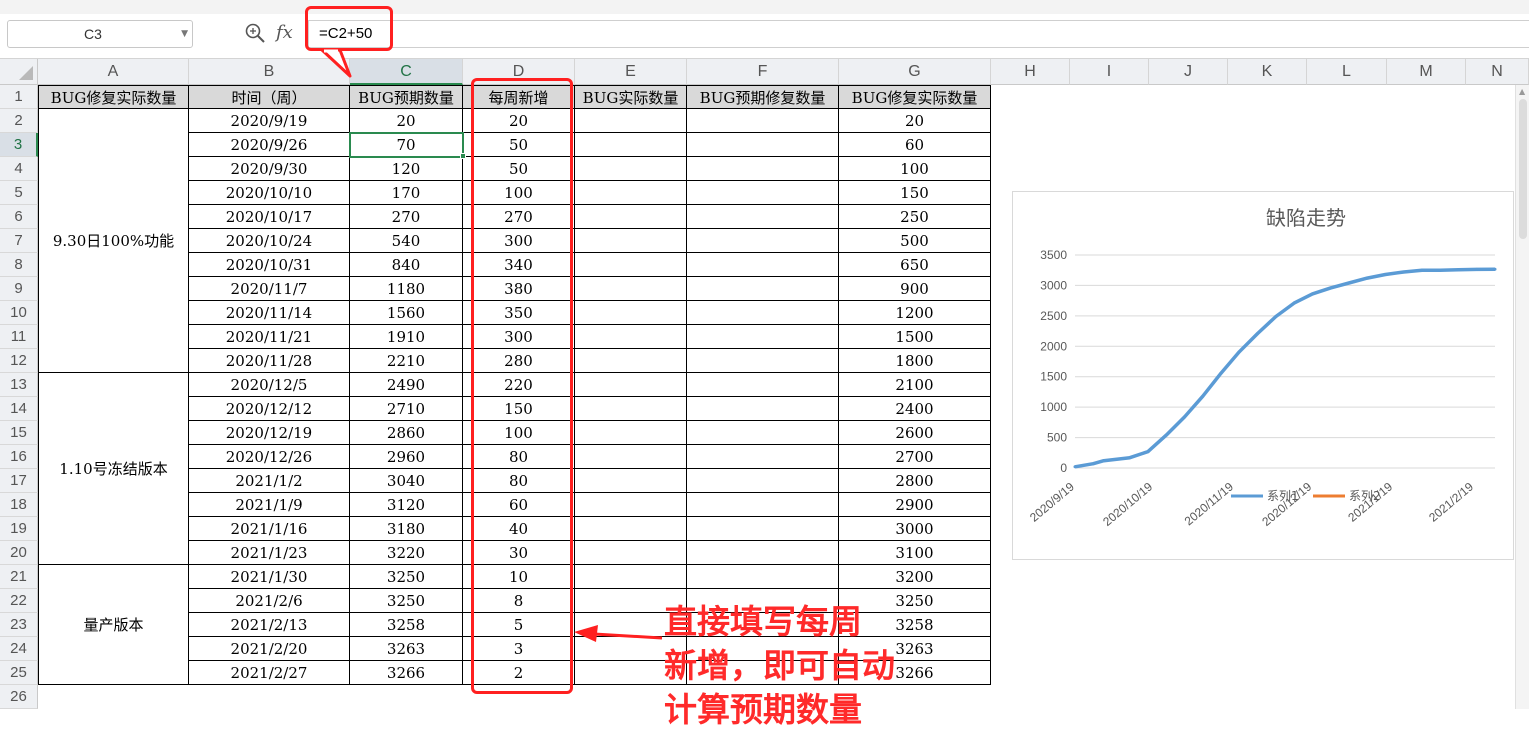 The height and width of the screenshot is (732, 1529). Describe the element at coordinates (113, 625) in the screenshot. I see `group-label-cell: 量产版本` at that location.